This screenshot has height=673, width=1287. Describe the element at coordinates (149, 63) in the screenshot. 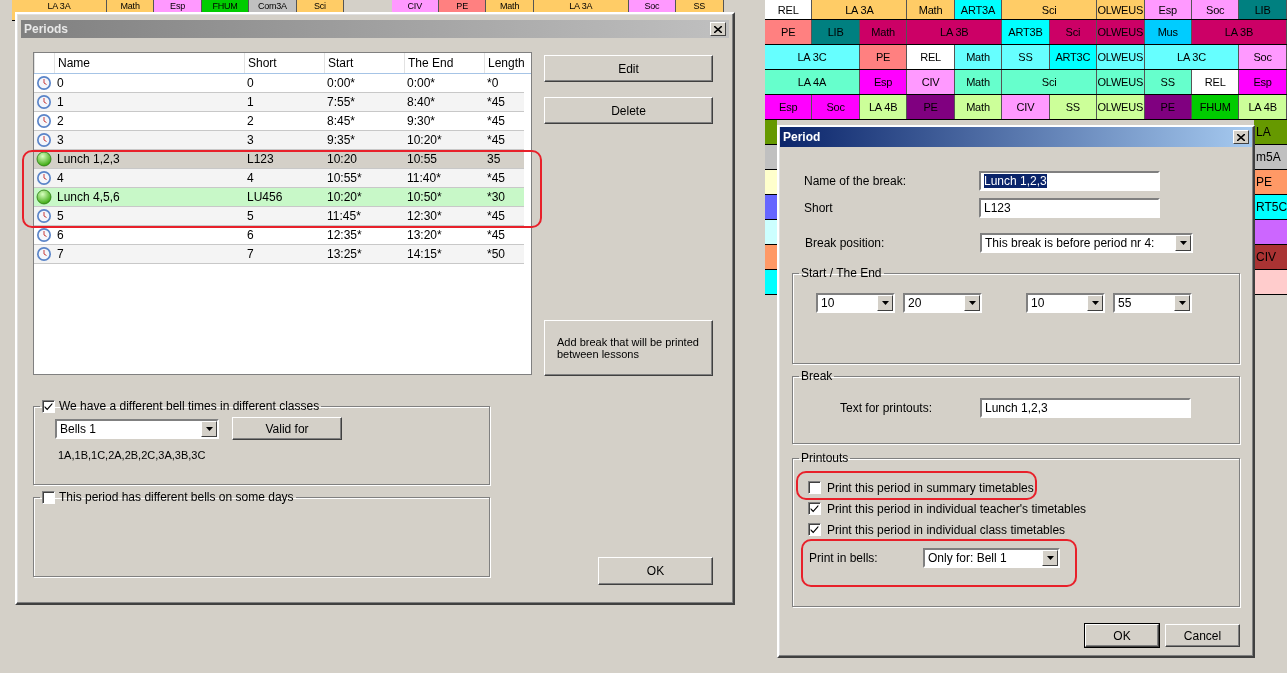

I see `column-header: Name` at that location.